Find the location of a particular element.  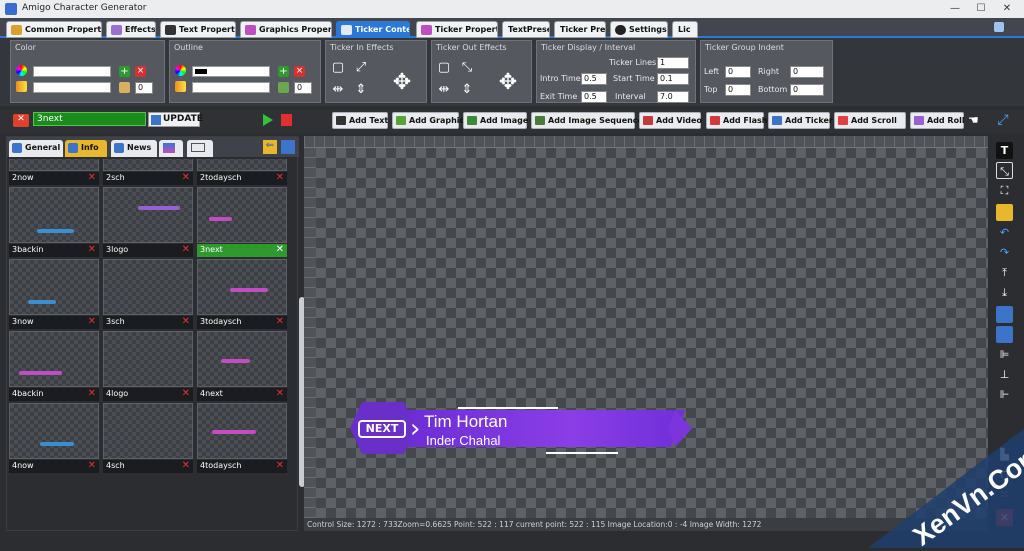

undo-icon: ↶ is located at coordinates (1004, 232).